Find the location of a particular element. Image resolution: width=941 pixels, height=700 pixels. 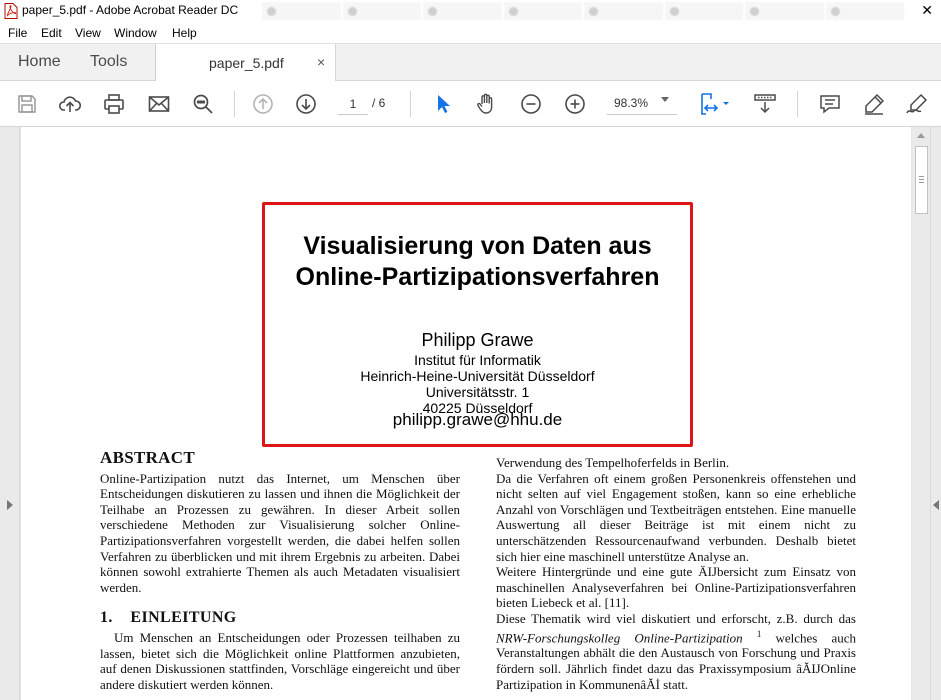

page-down-icon is located at coordinates (306, 104).